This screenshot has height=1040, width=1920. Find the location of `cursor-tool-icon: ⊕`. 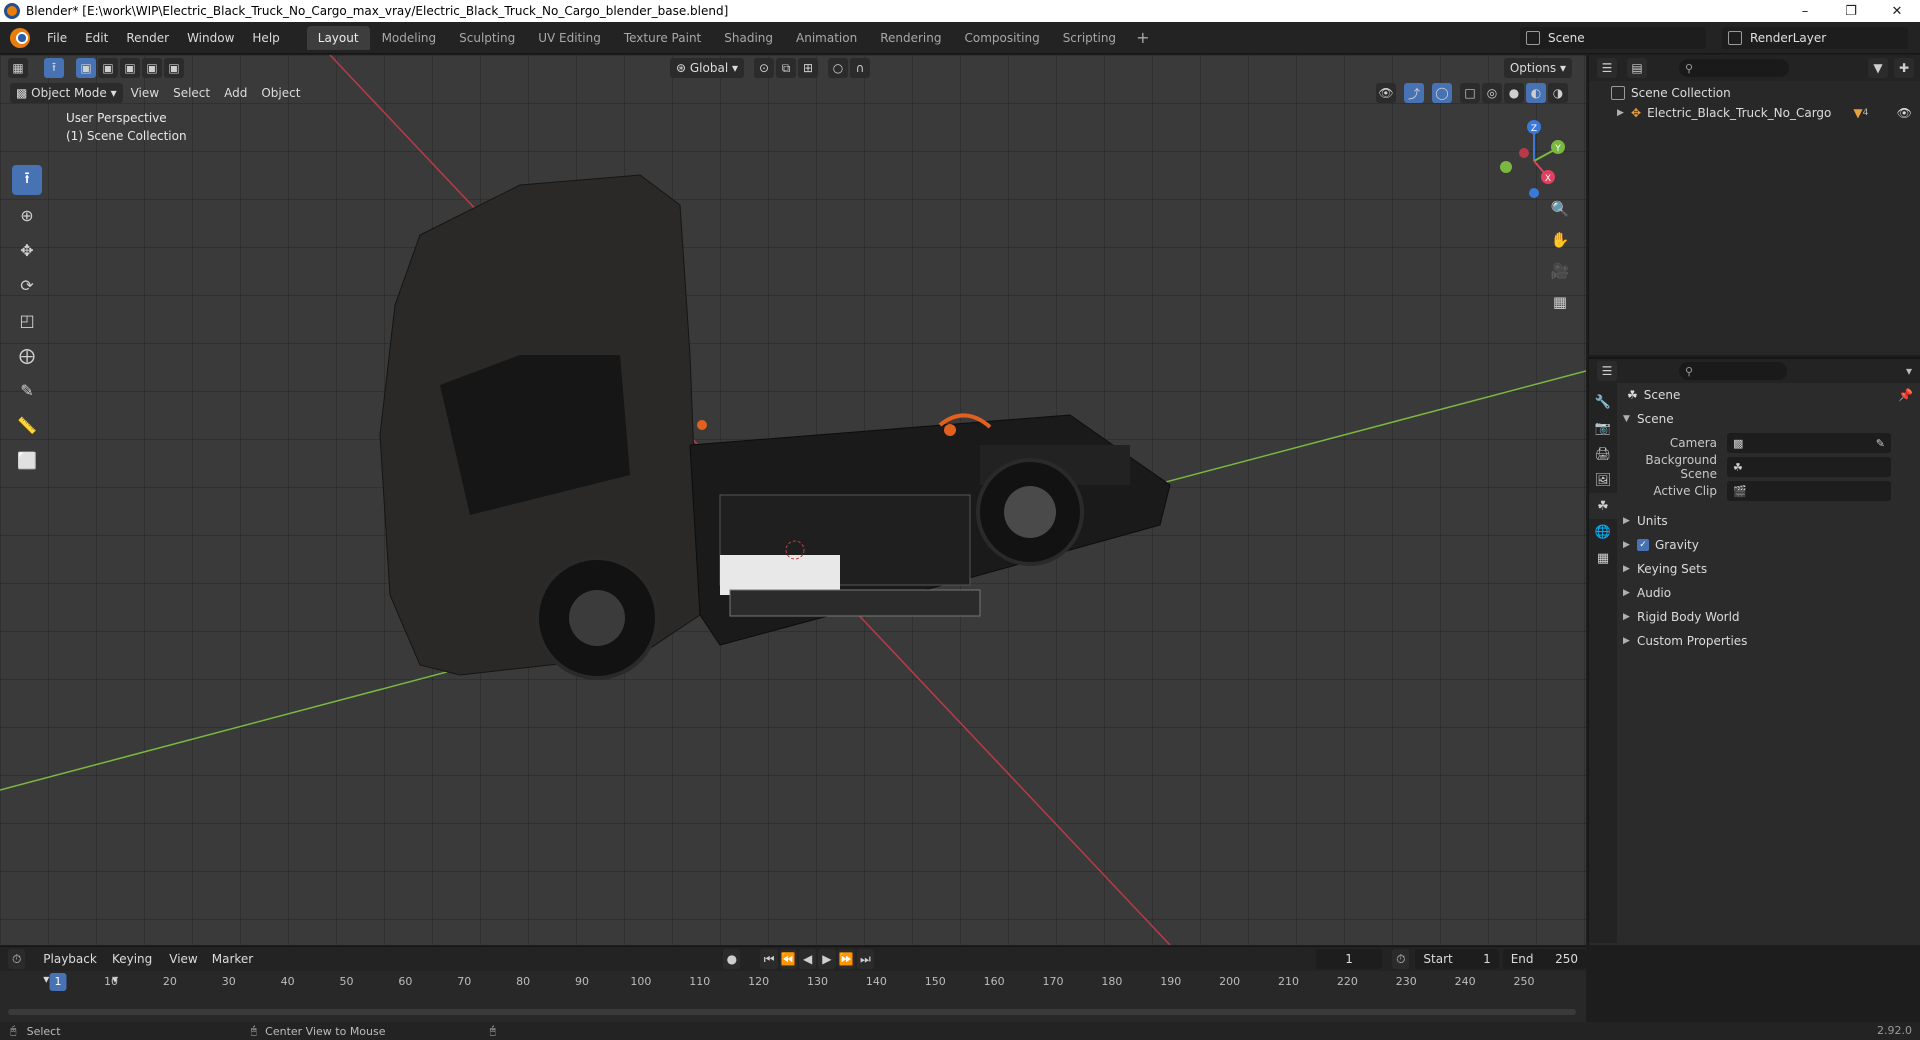

cursor-tool-icon: ⊕ is located at coordinates (27, 215).